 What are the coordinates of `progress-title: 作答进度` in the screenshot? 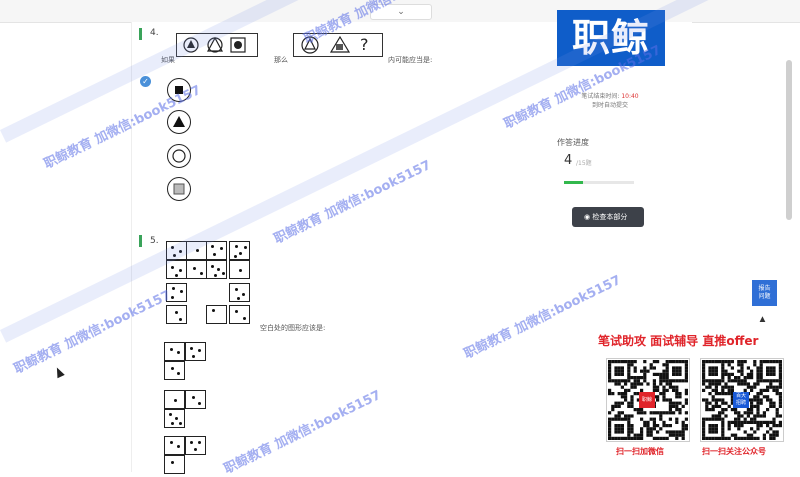 It's located at (573, 142).